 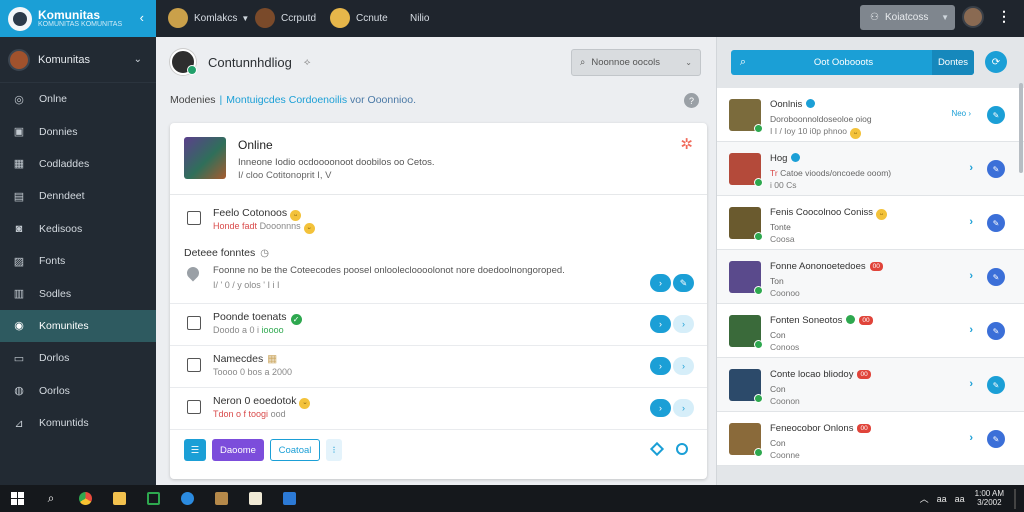 What do you see at coordinates (187, 498) in the screenshot?
I see `edge-icon` at bounding box center [187, 498].